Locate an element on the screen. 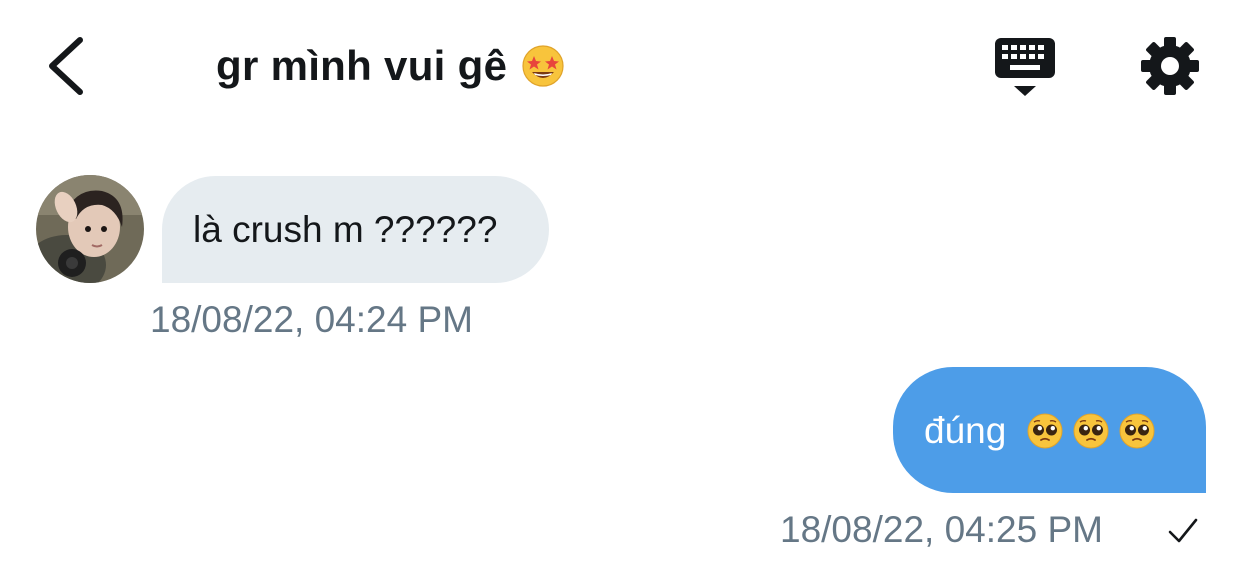 Image resolution: width=1242 pixels, height=570 pixels. keyboard-hide-icon is located at coordinates (1025, 67).